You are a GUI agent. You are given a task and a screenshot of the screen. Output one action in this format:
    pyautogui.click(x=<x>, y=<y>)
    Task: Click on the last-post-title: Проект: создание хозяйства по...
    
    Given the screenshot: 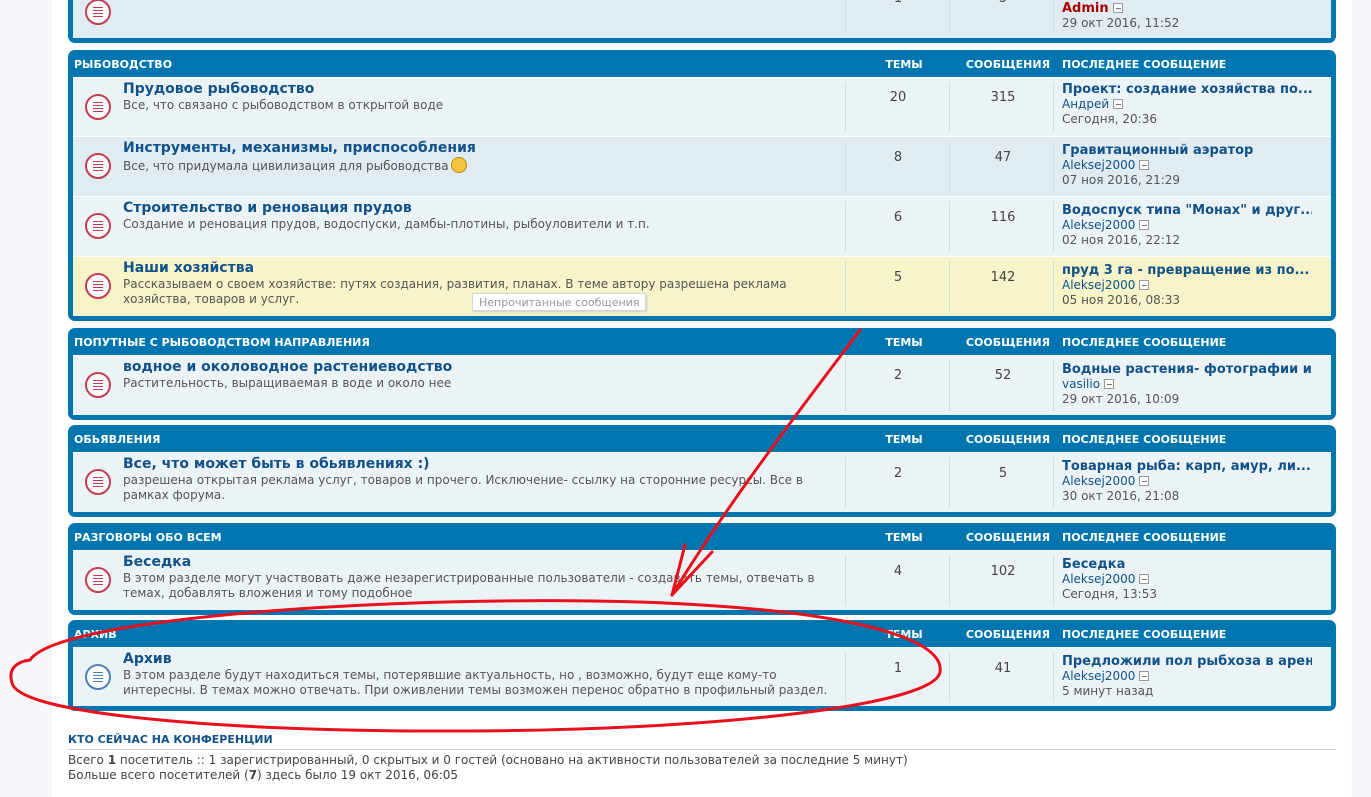 What is the action you would take?
    pyautogui.click(x=1187, y=89)
    